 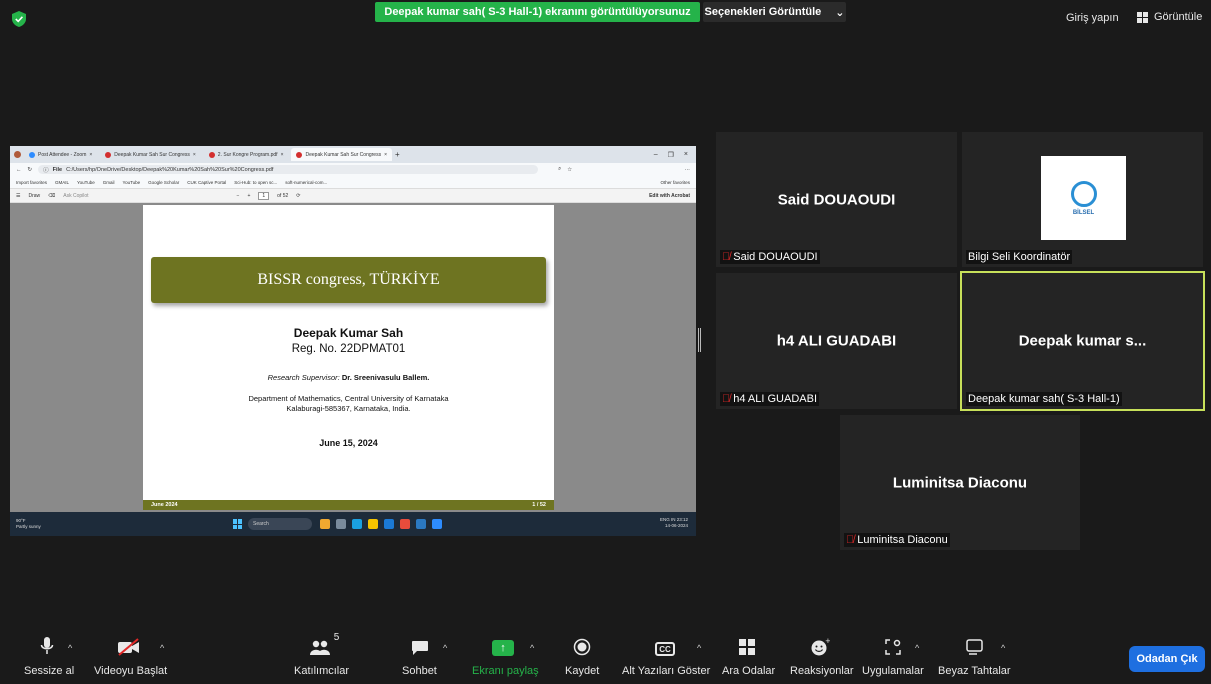 I want to click on view-options-label: Seçenekleri Görüntüle, so click(x=763, y=12).